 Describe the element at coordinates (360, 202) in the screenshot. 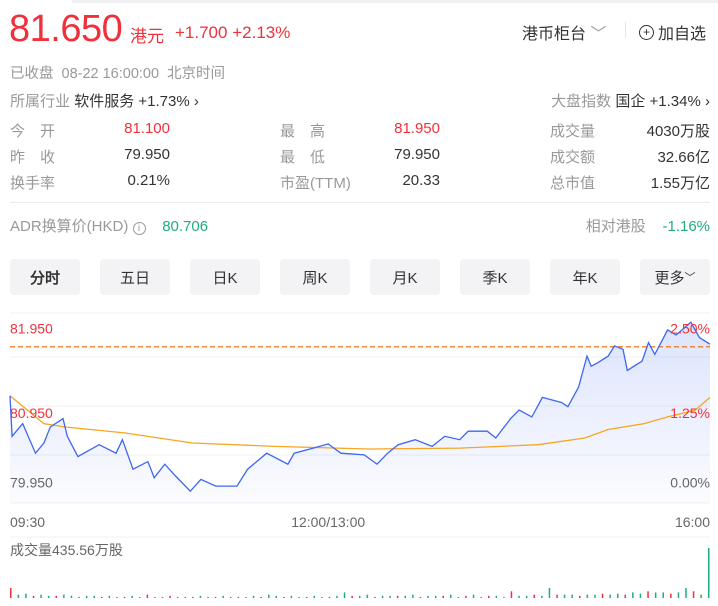

I see `divider` at that location.